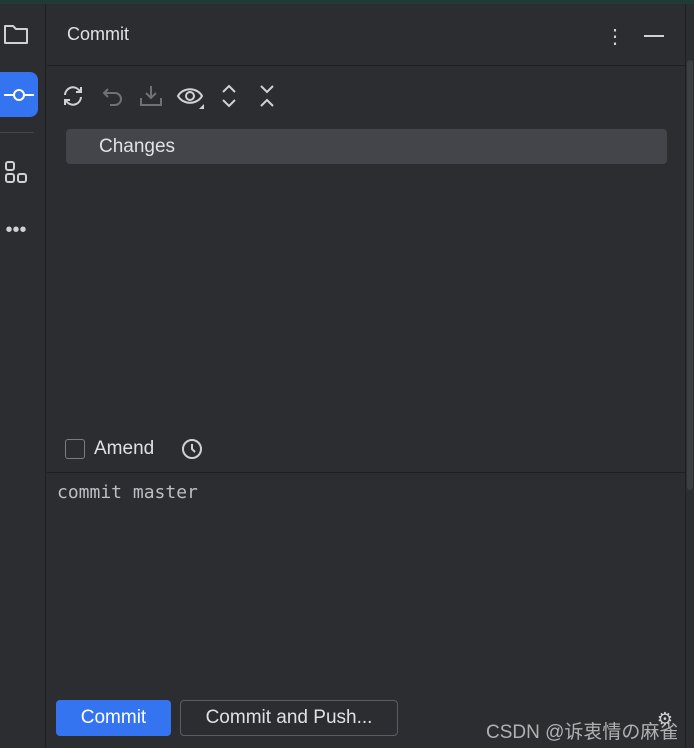 This screenshot has width=694, height=748. I want to click on scrollbar, so click(690, 275).